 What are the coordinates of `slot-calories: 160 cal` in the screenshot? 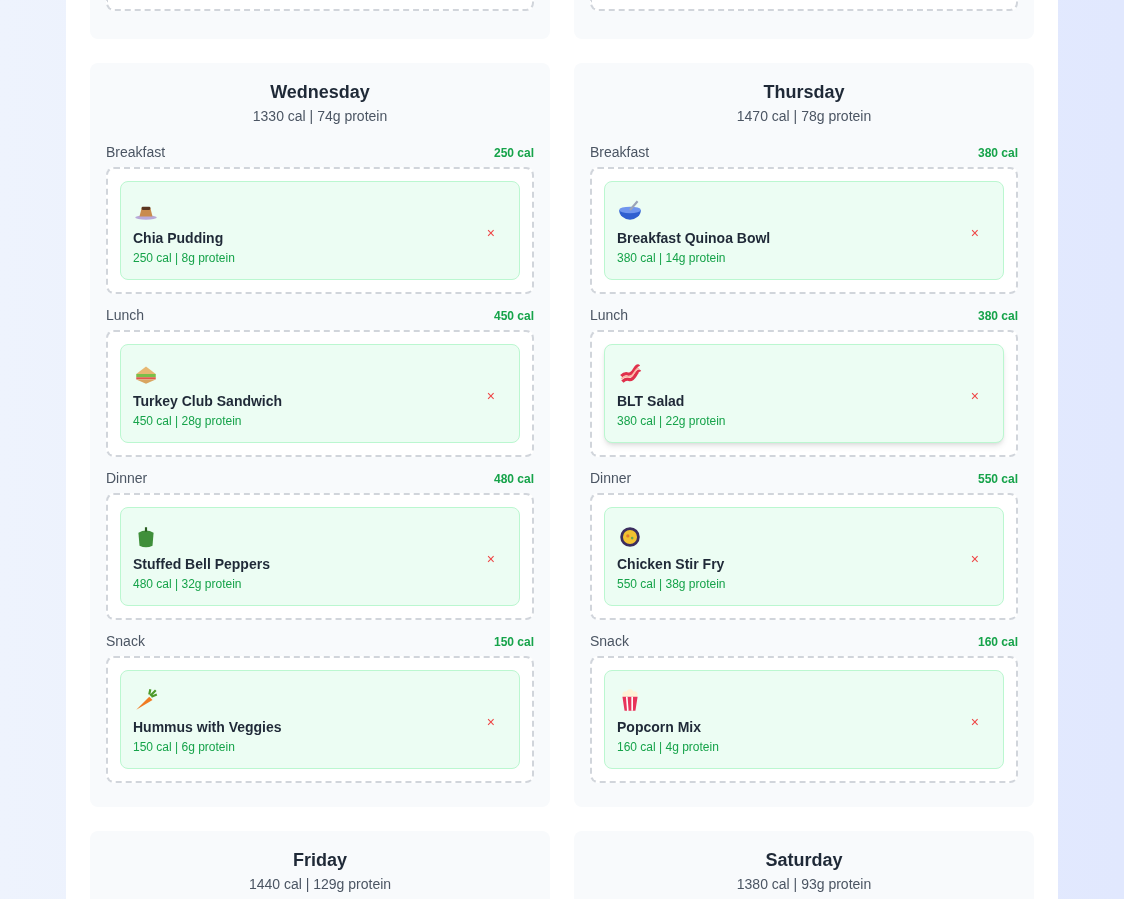 It's located at (997, 642).